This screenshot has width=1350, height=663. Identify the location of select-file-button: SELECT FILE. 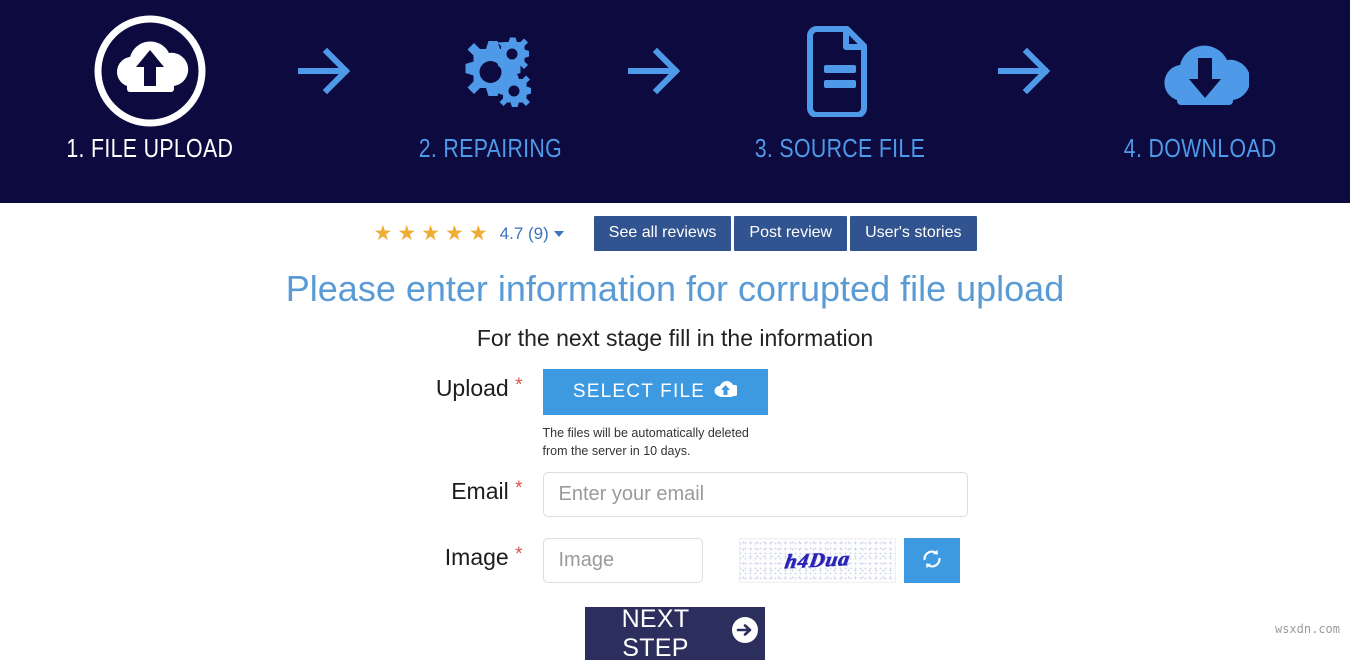
(655, 392).